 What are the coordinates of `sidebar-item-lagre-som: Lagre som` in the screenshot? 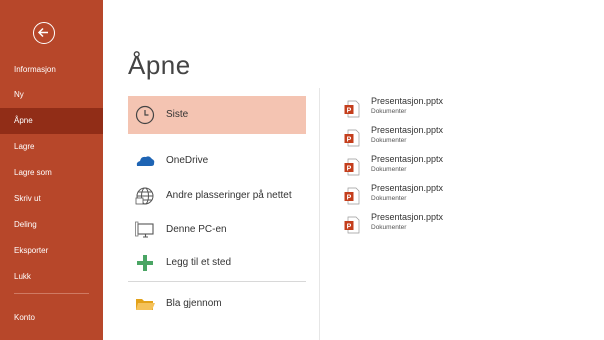 It's located at (51, 173).